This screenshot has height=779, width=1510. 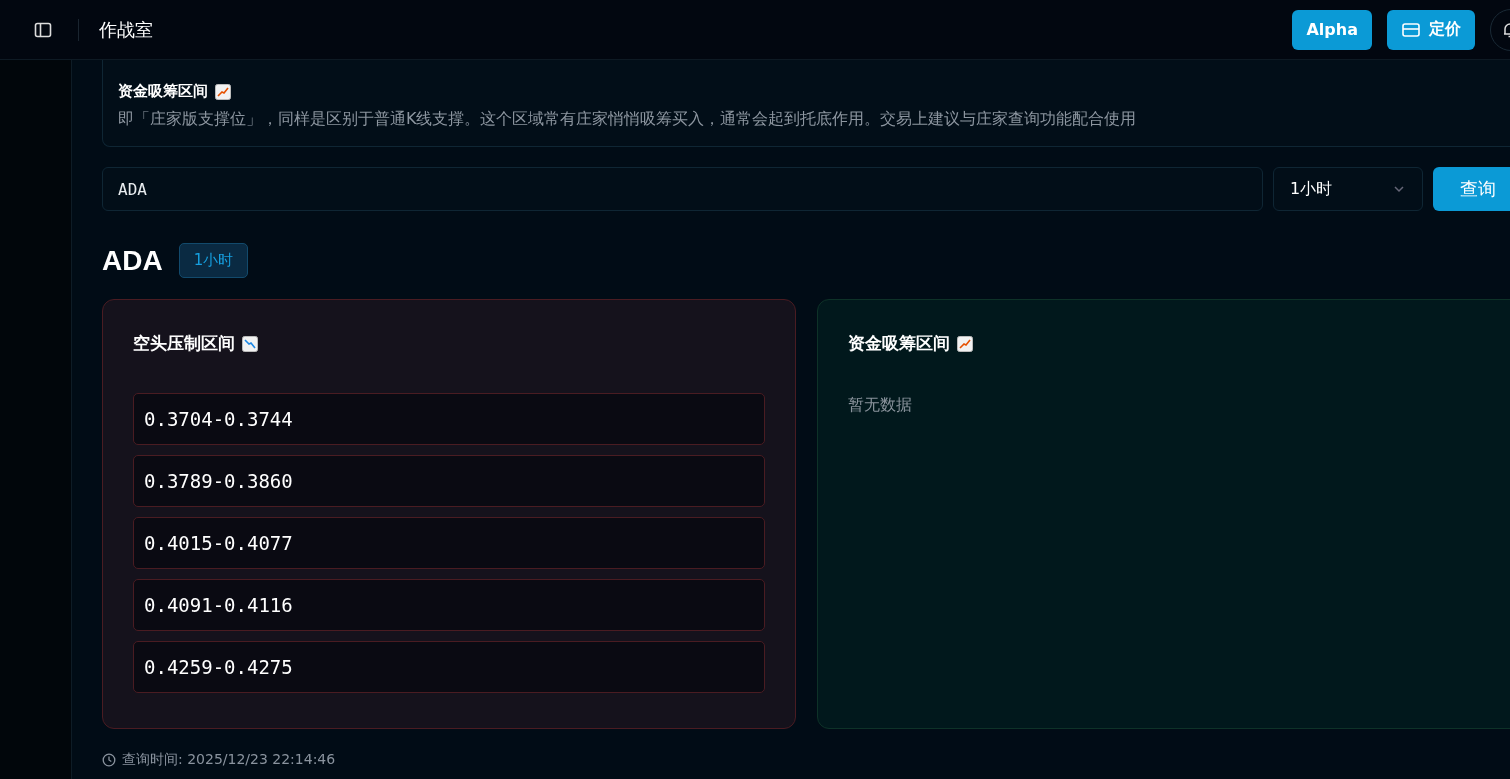 What do you see at coordinates (1471, 189) in the screenshot?
I see `query-button: 查询` at bounding box center [1471, 189].